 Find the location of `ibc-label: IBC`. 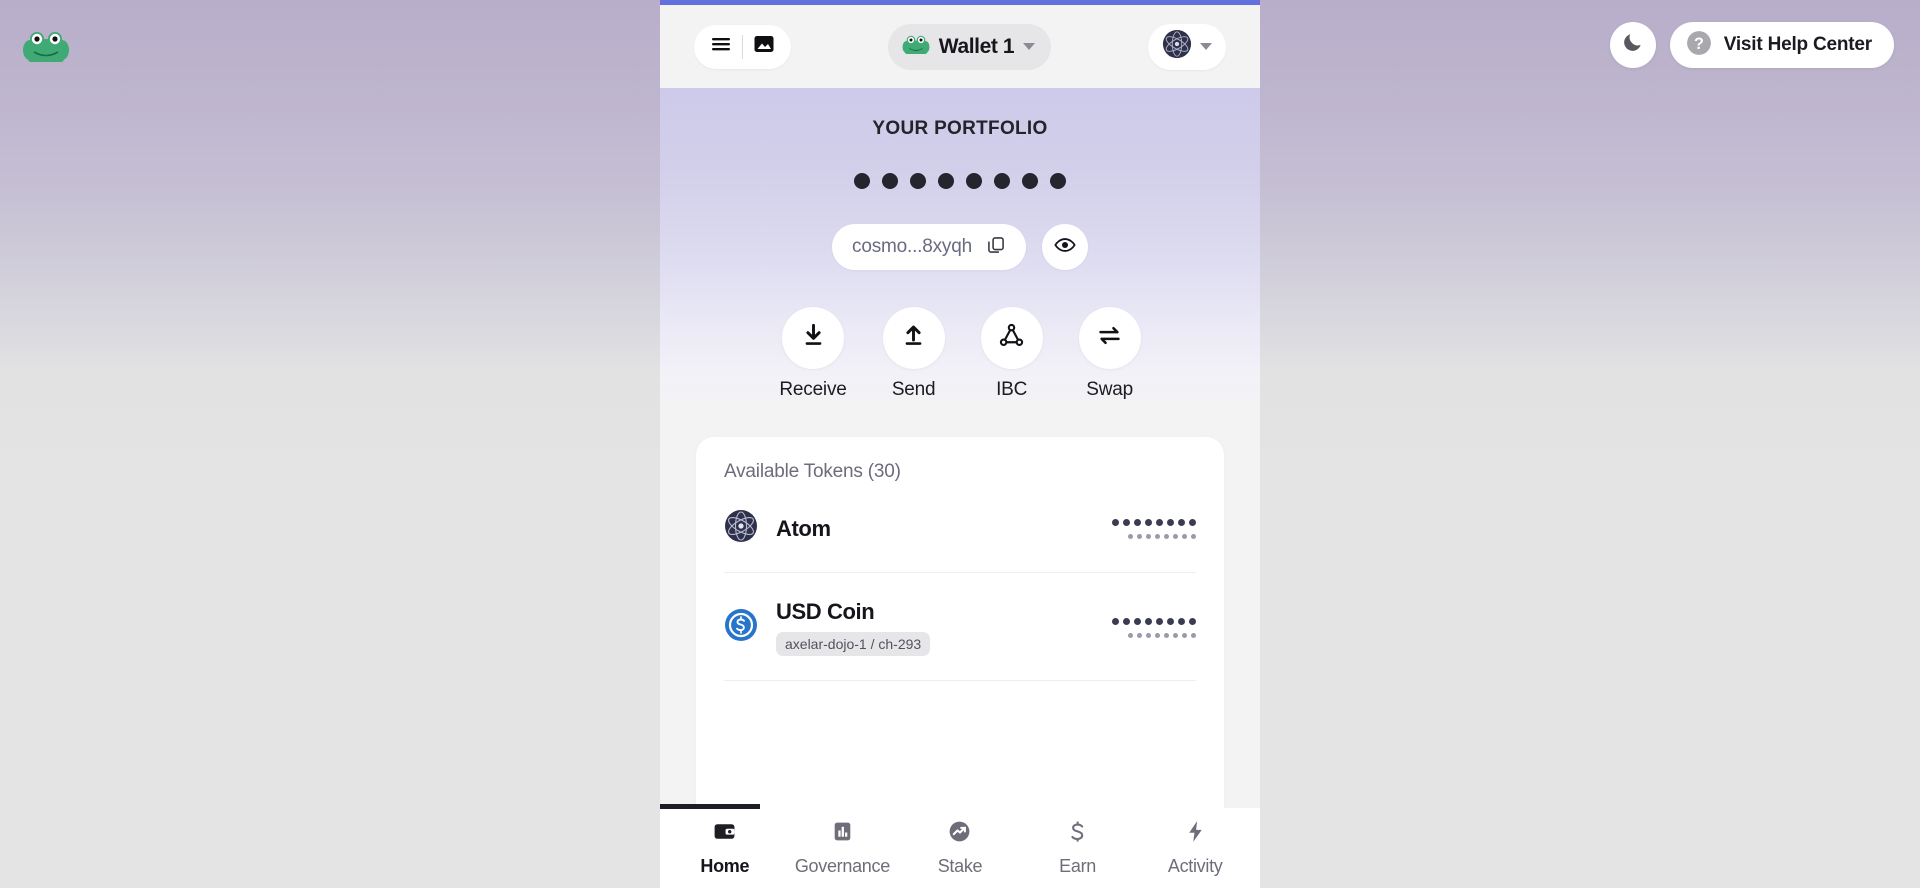

ibc-label: IBC is located at coordinates (1012, 389).